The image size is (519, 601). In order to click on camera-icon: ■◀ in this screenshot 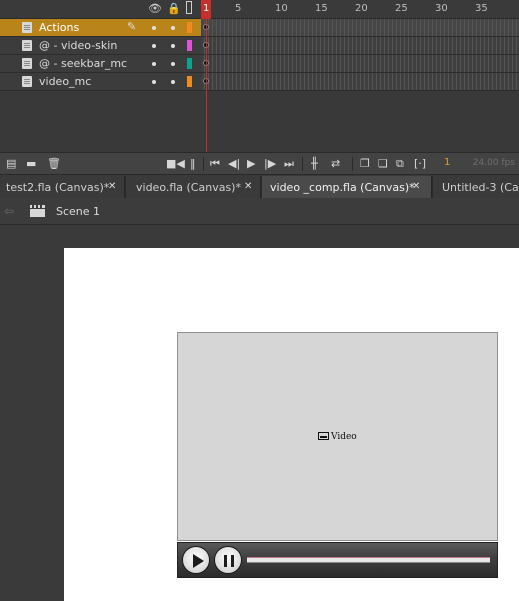, I will do `click(175, 164)`.